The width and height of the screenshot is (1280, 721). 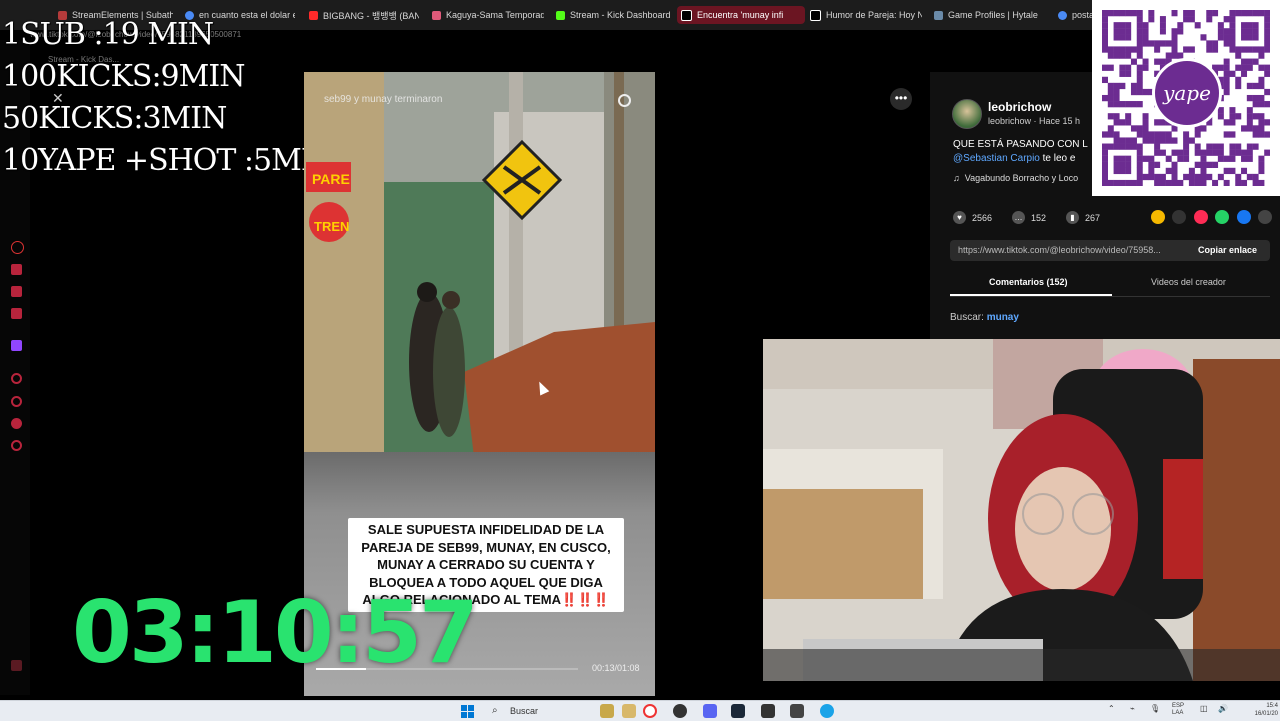 What do you see at coordinates (992, 15) in the screenshot?
I see `tab-hytale: Game Profiles | Hytale` at bounding box center [992, 15].